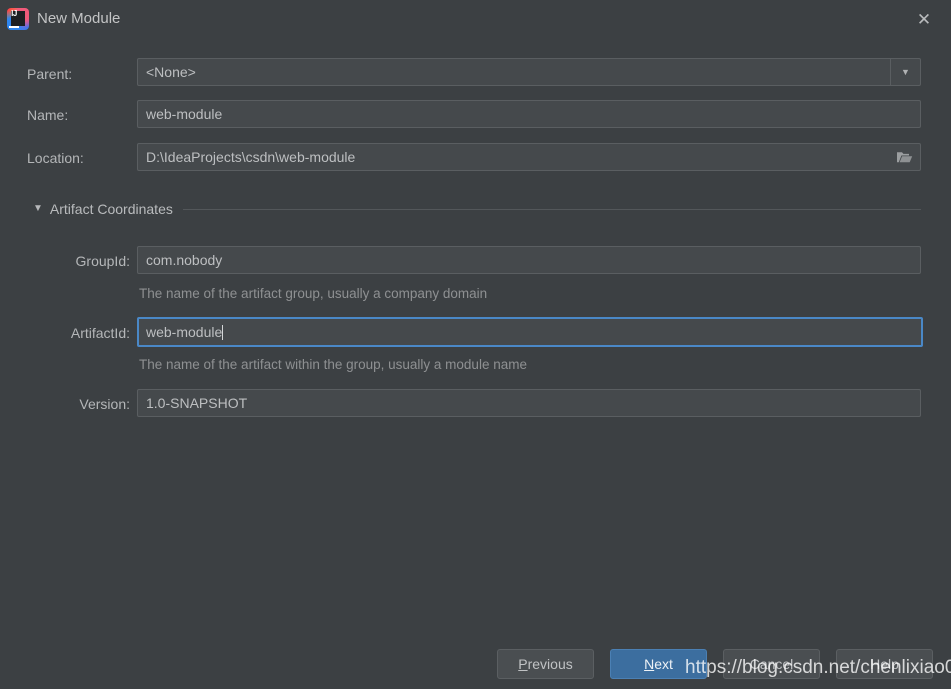 This screenshot has height=689, width=951. What do you see at coordinates (100, 333) in the screenshot?
I see `artifactid-label: ArtifactId:` at bounding box center [100, 333].